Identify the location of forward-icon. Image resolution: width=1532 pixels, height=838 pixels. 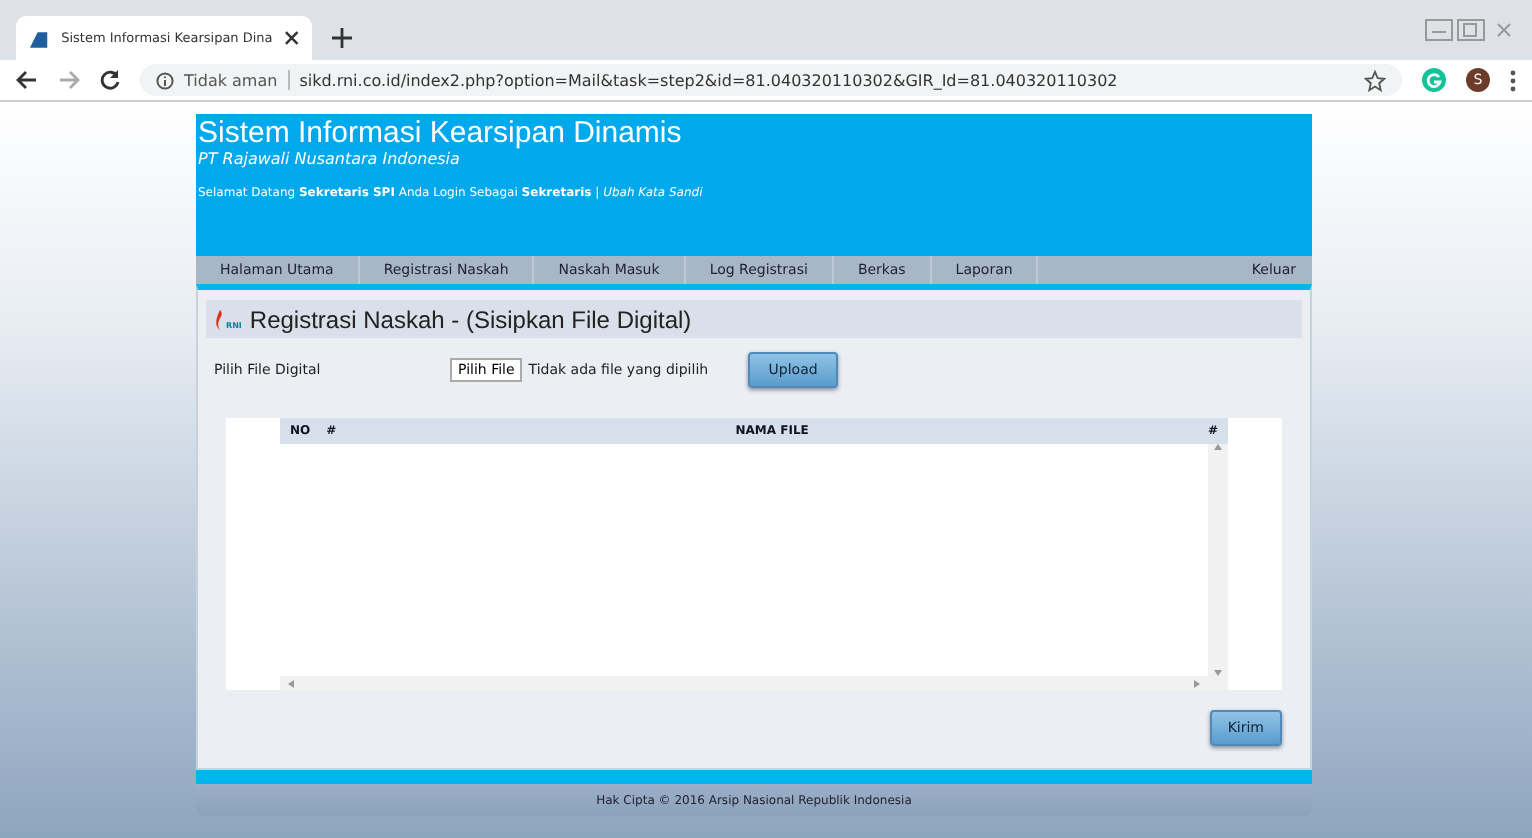
(69, 80).